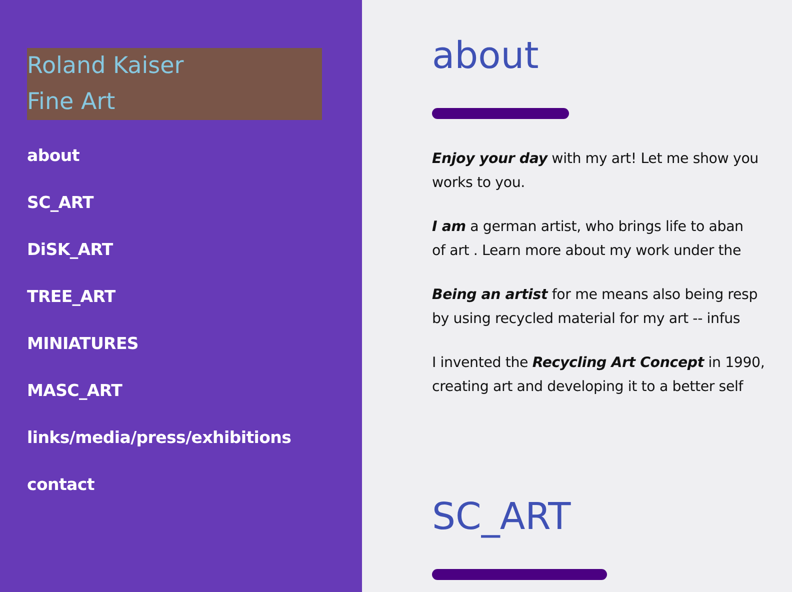  I want to click on paragraph-line: Enjoy your day with my art! Let me show you, so click(595, 159).